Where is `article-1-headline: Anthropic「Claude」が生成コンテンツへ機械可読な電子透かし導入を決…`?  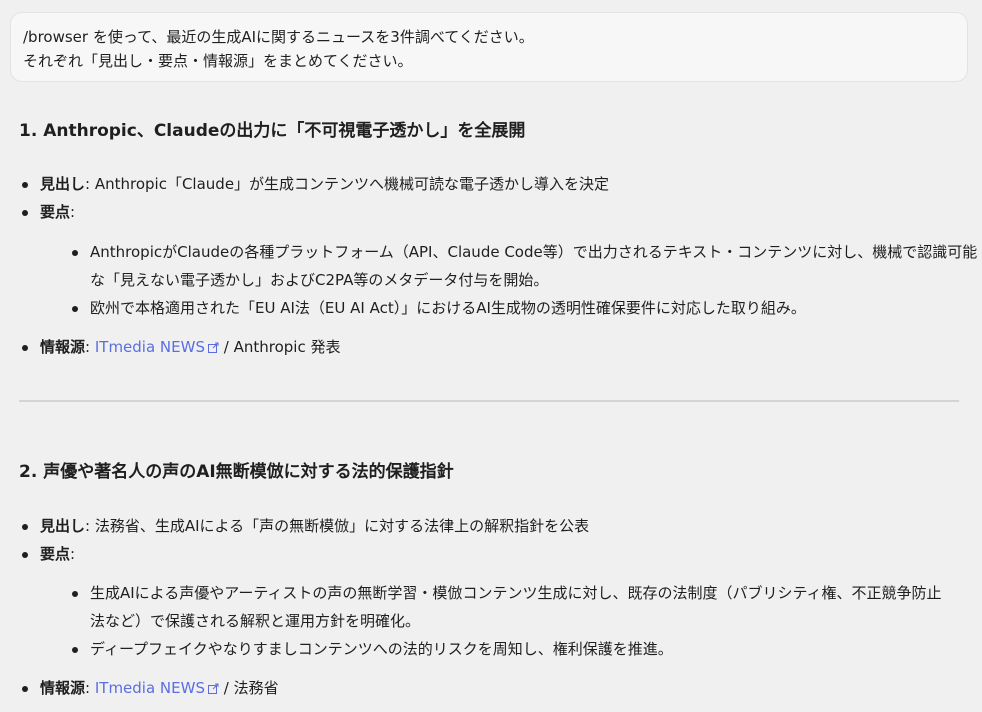 article-1-headline: Anthropic「Claude」が生成コンテンツへ機械可読な電子透かし導入を決… is located at coordinates (350, 184).